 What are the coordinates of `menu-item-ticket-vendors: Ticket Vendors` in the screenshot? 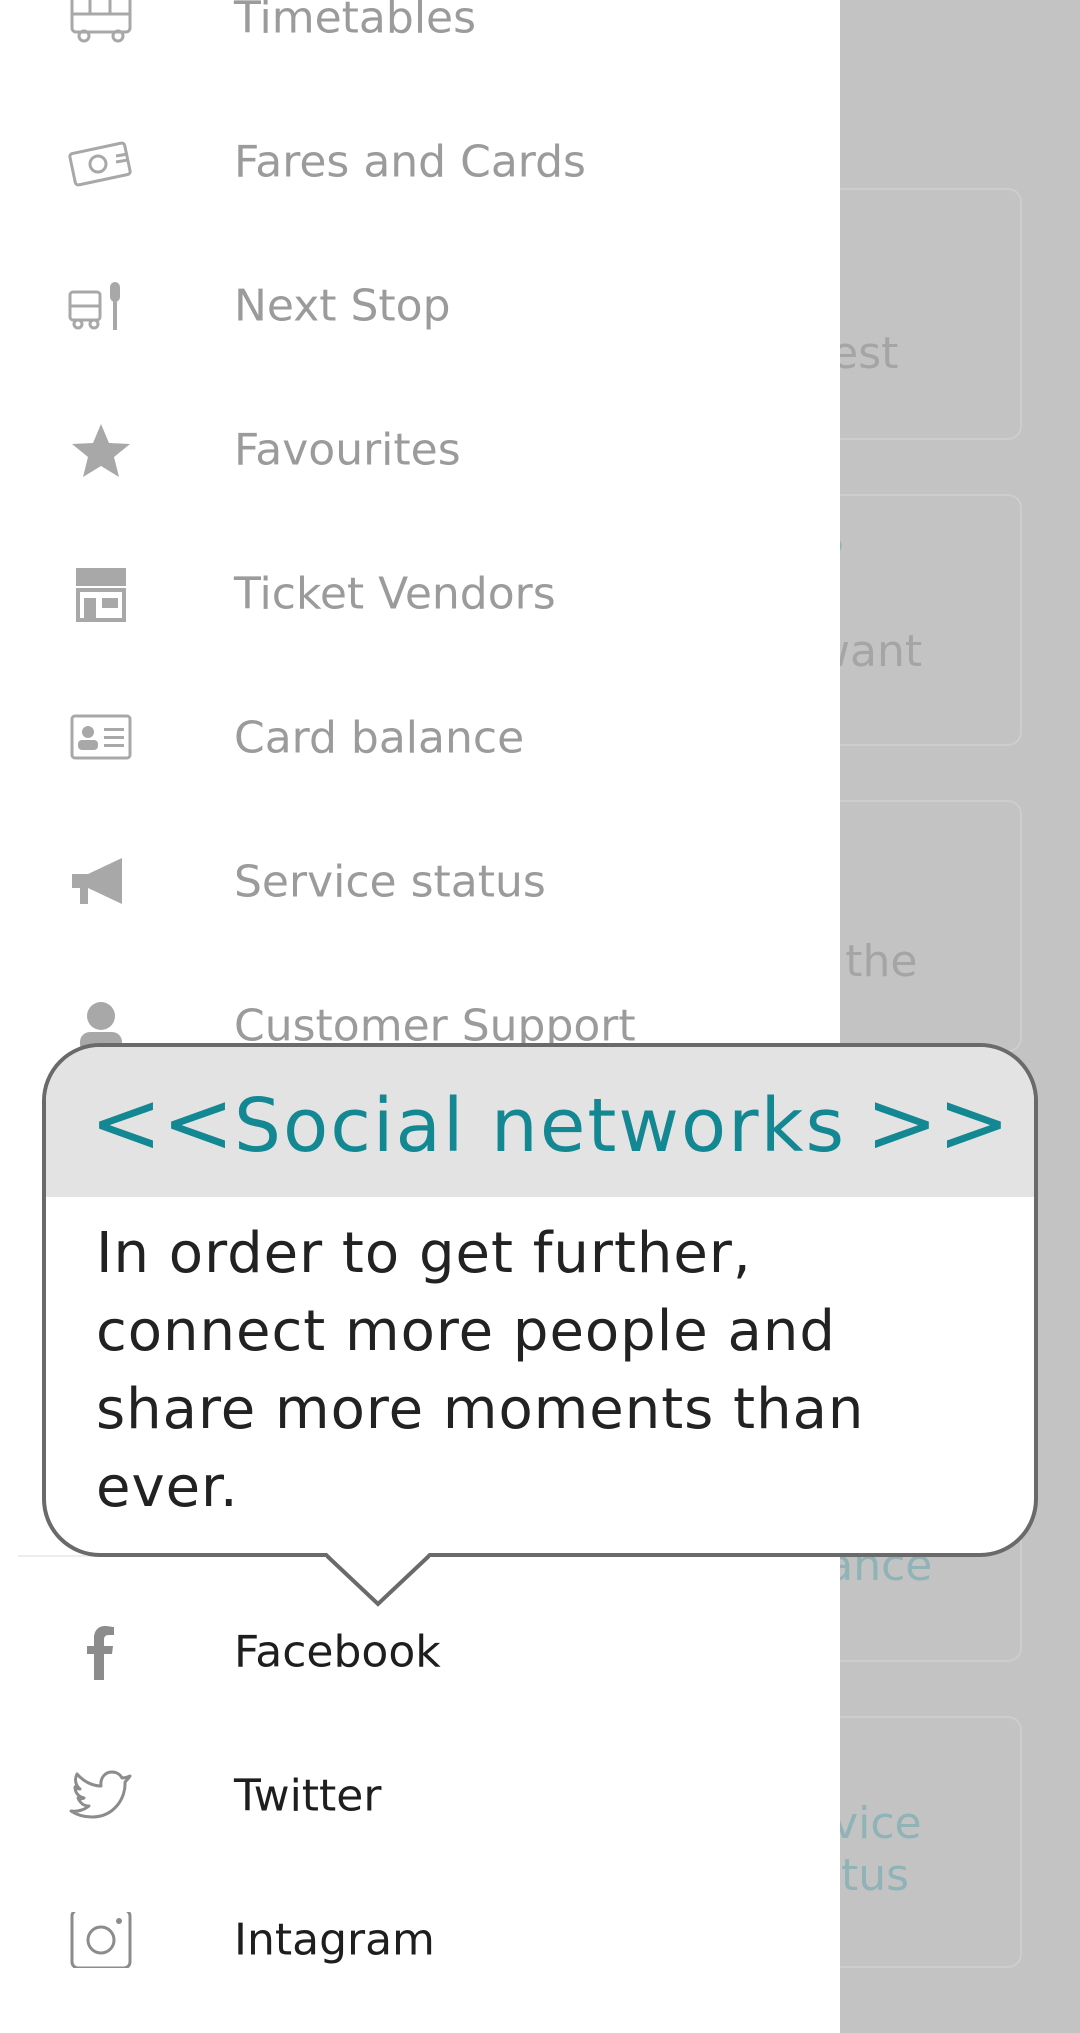 It's located at (420, 594).